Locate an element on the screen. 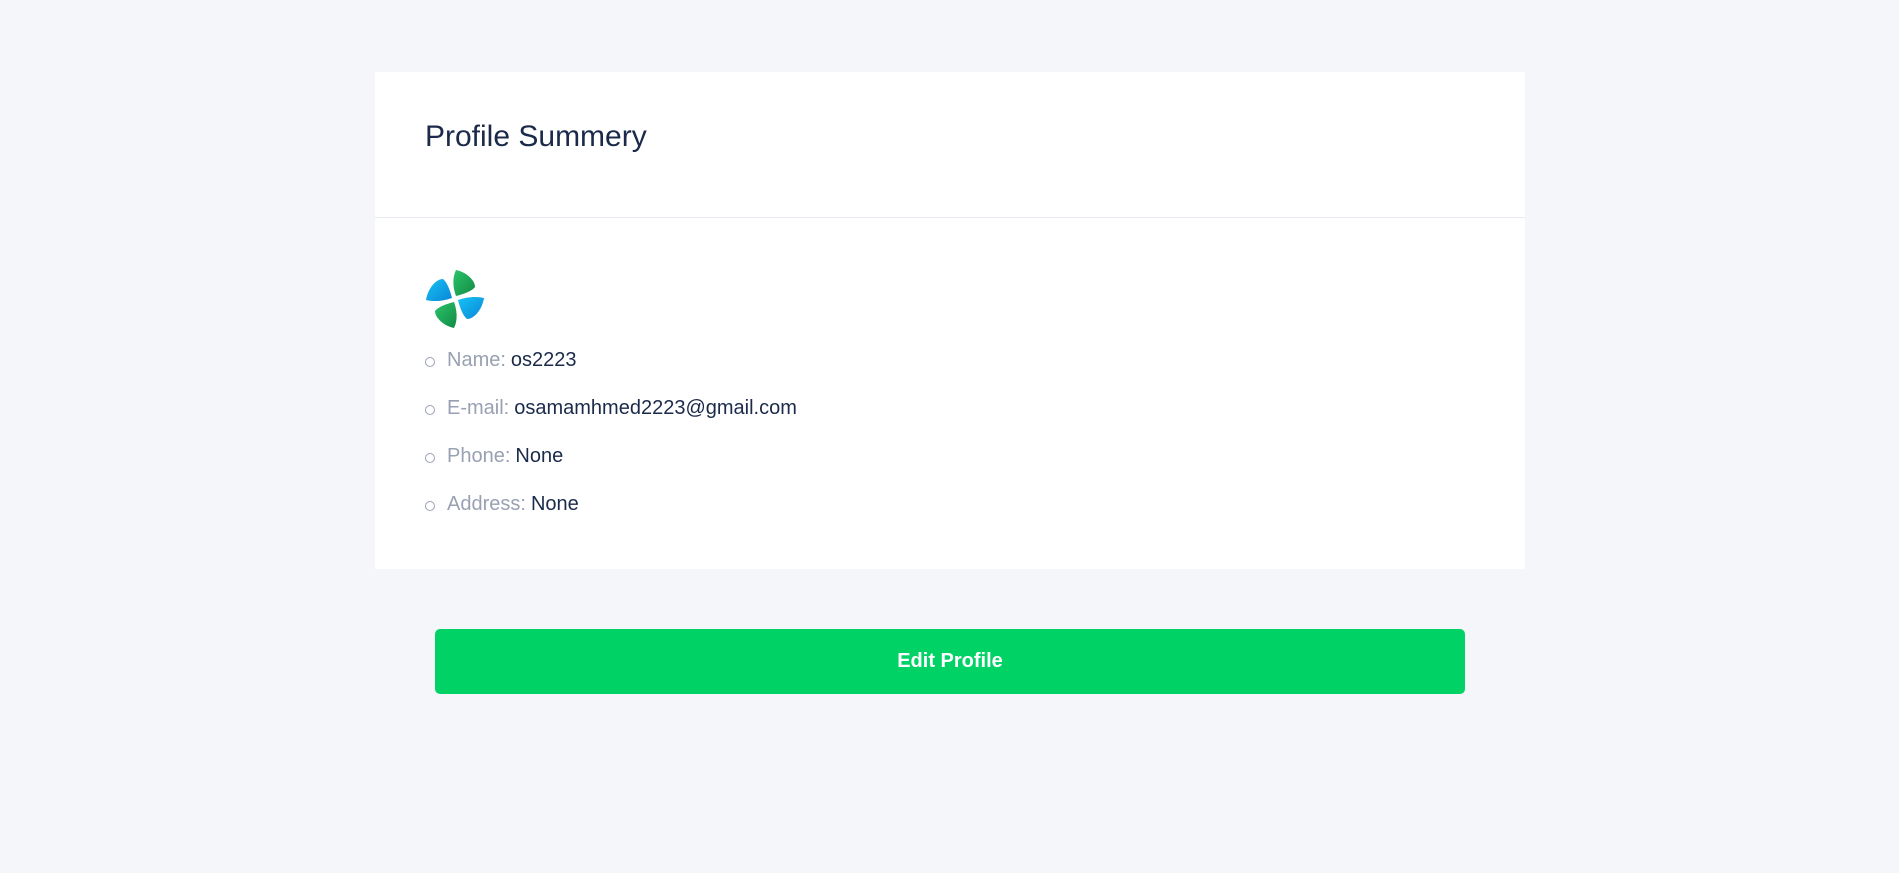  list-item-email: E-mail: osamamhmed2223@gmail.com is located at coordinates (611, 408).